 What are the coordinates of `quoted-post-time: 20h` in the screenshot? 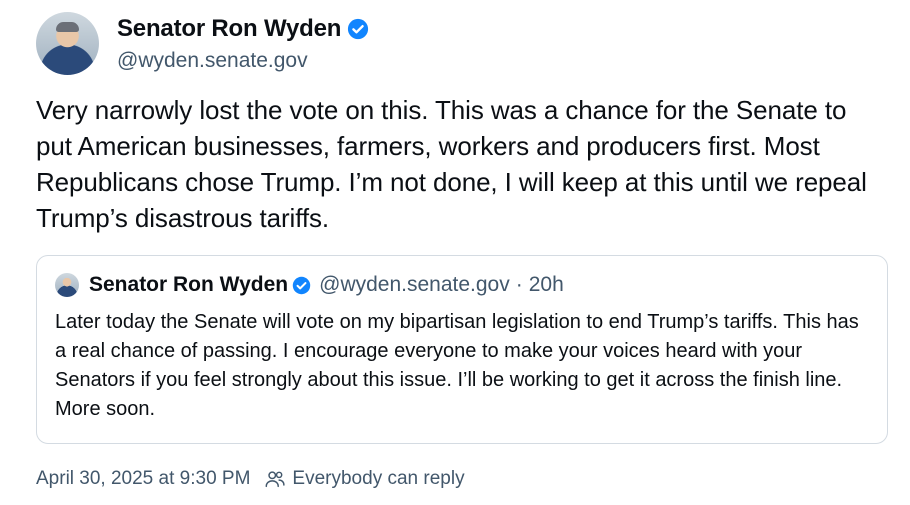 It's located at (546, 285).